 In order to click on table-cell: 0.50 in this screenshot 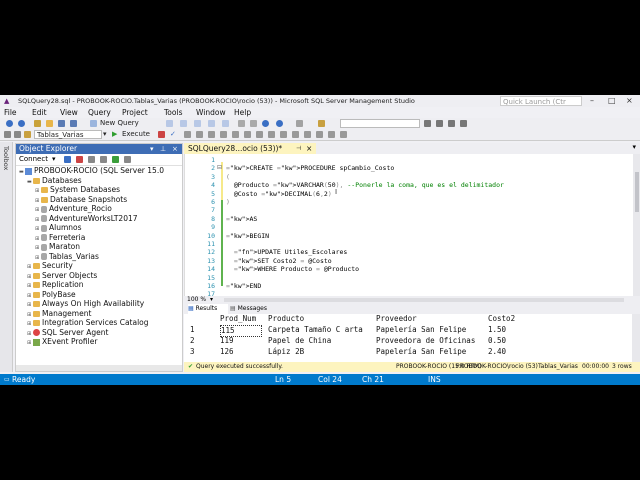, I will do `click(497, 341)`.